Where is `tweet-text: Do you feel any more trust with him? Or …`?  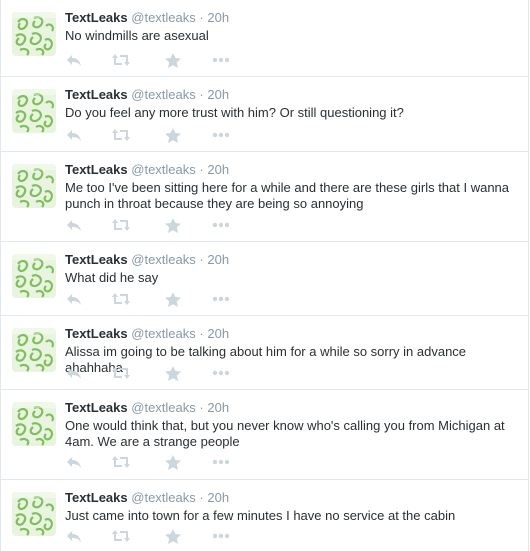 tweet-text: Do you feel any more trust with him? Or … is located at coordinates (234, 112).